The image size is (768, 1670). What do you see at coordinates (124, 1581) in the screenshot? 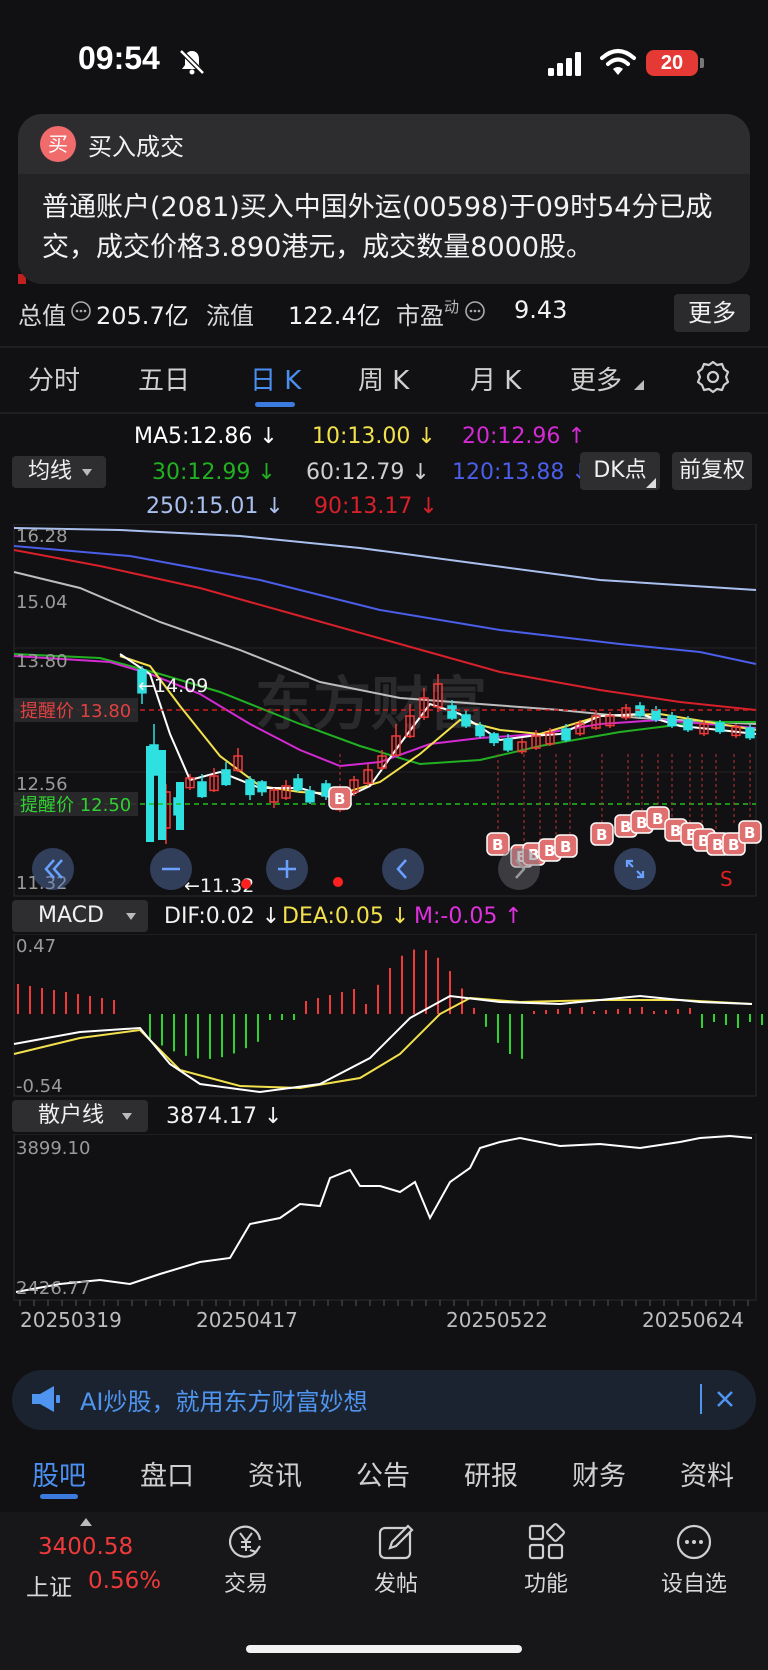
I see `index-change: 0.56%` at bounding box center [124, 1581].